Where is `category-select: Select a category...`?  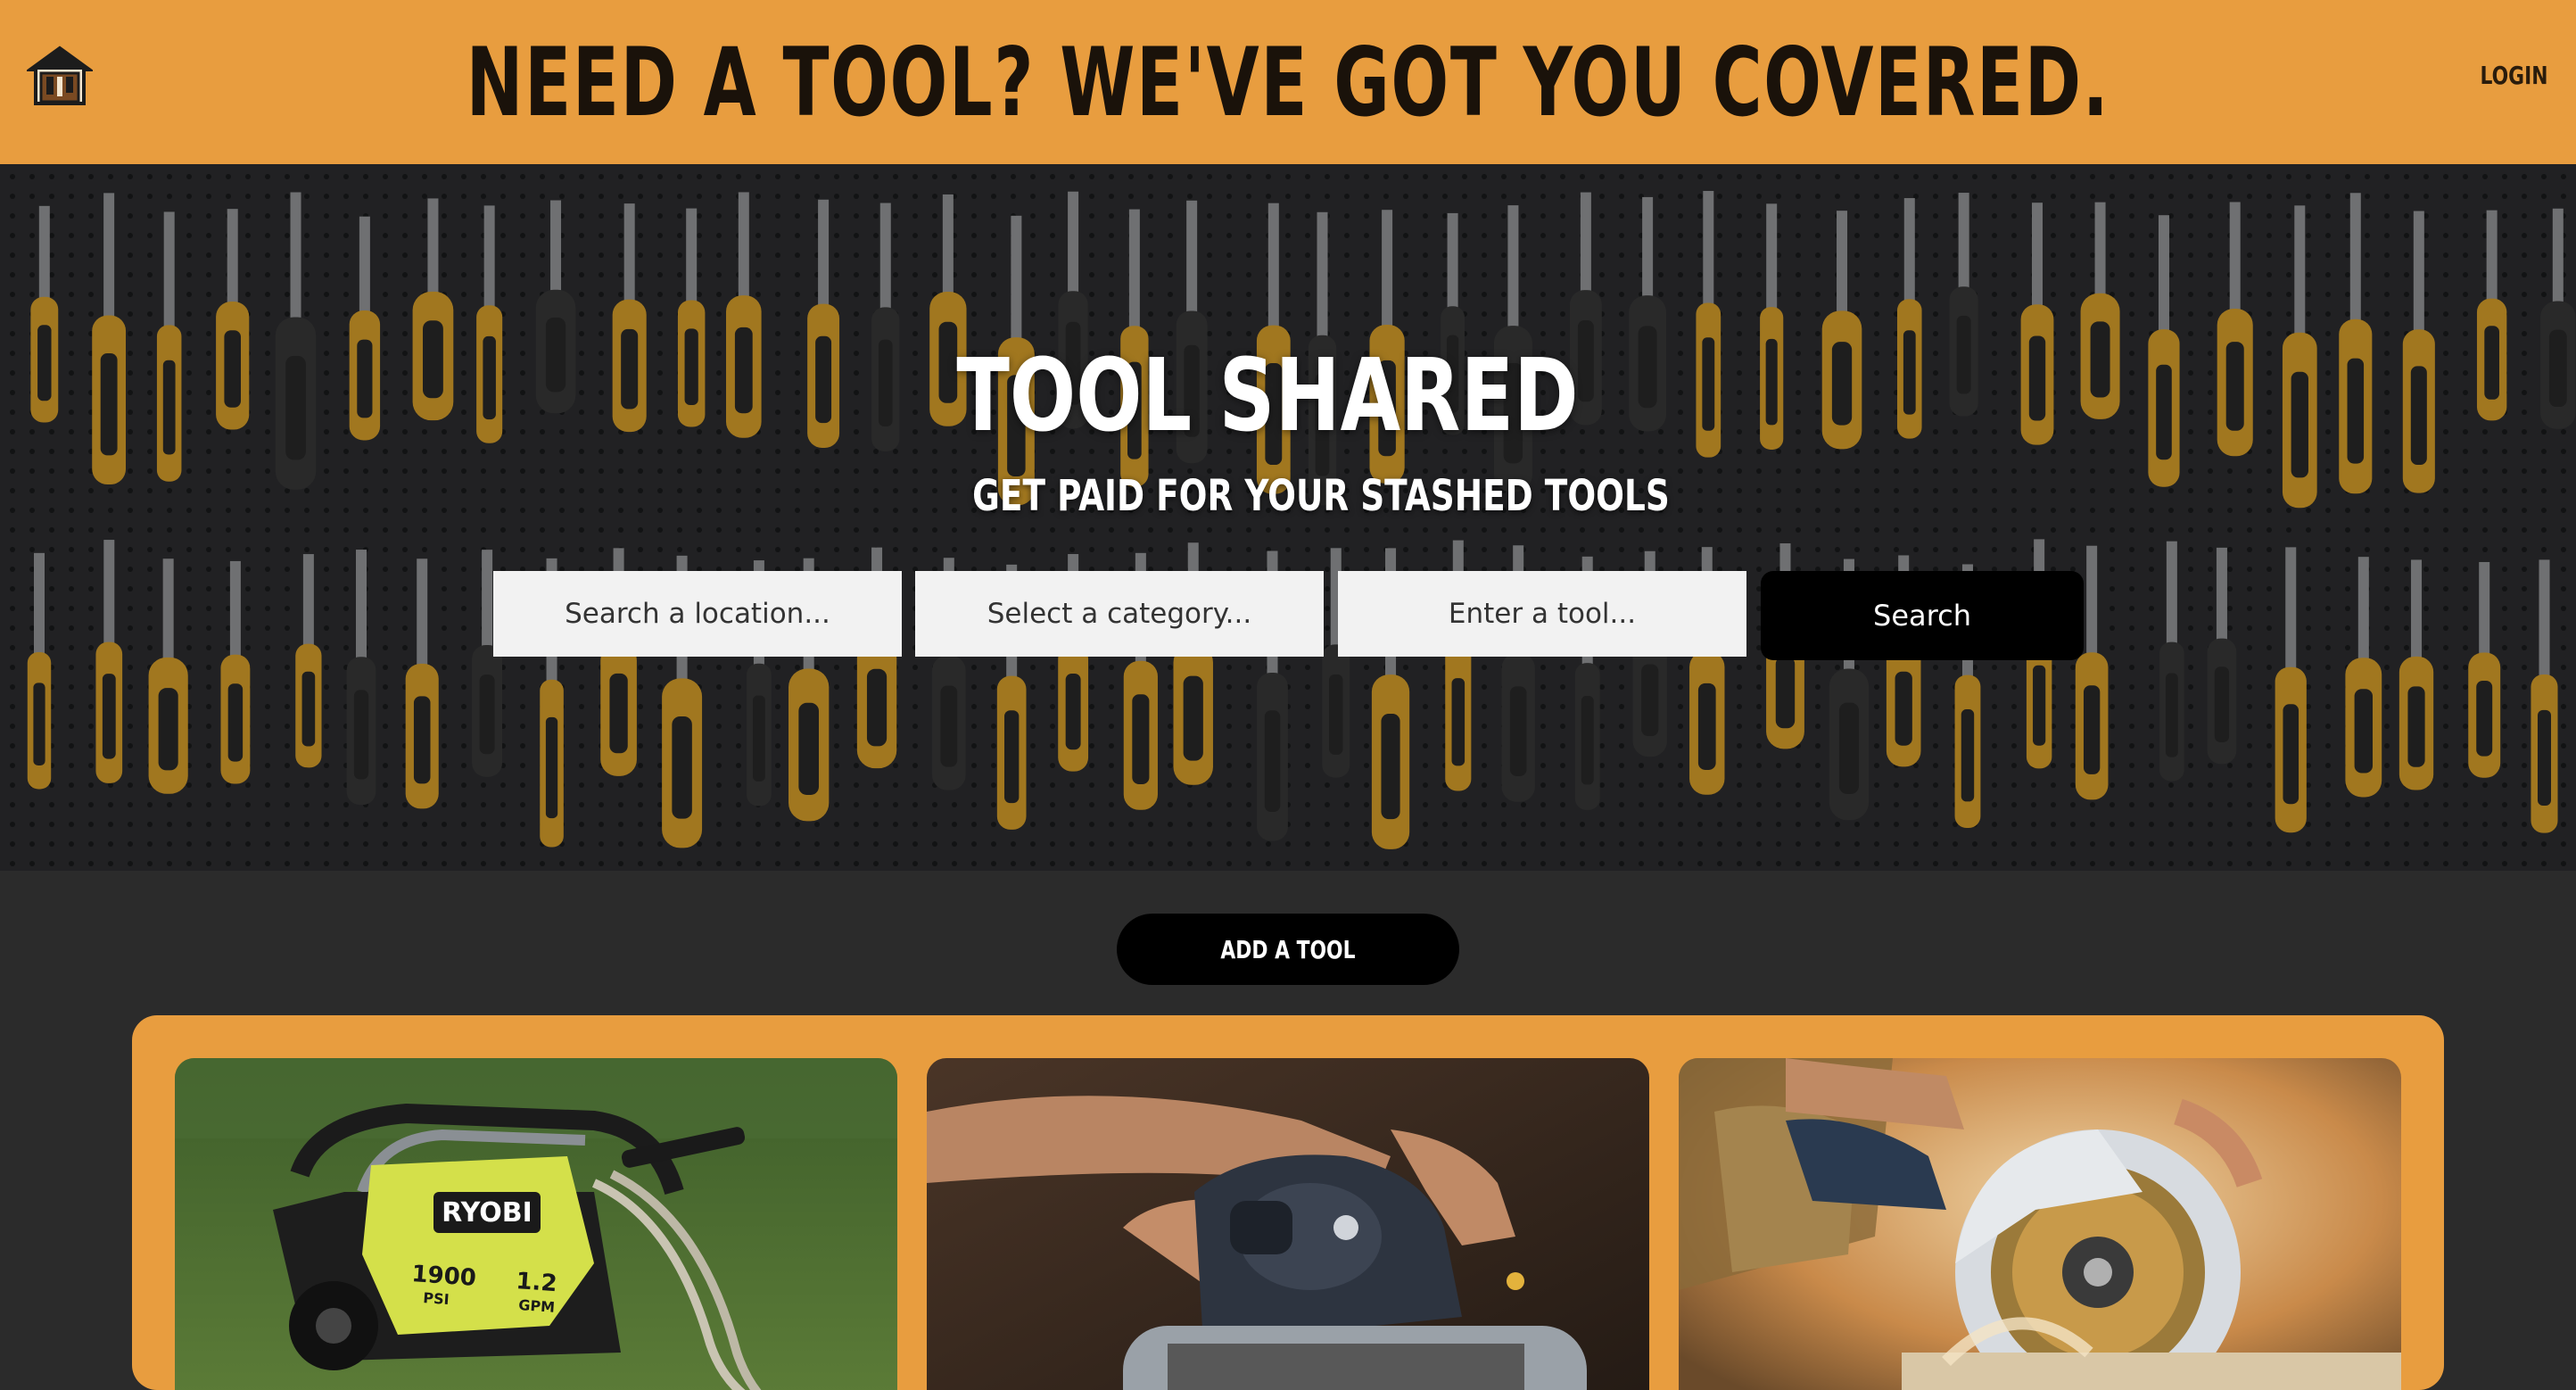 category-select: Select a category... is located at coordinates (1119, 614).